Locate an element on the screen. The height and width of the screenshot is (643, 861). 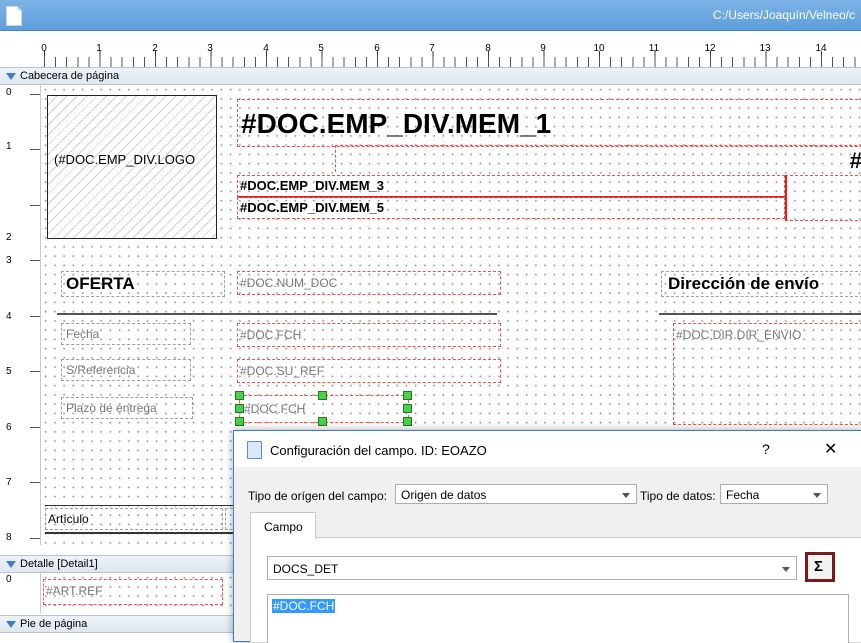
origin-select: Origen de datos is located at coordinates (516, 494).